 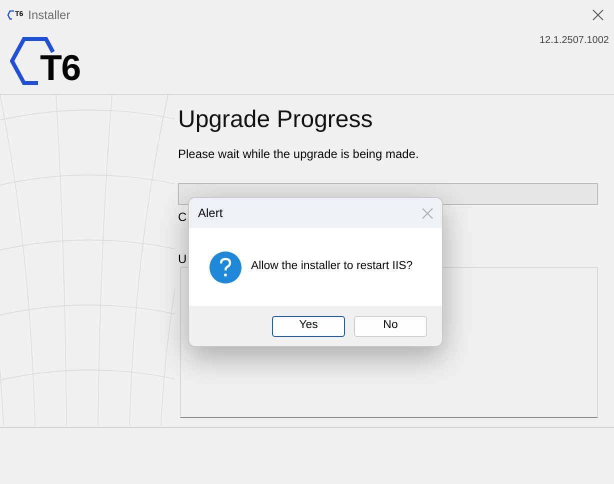 What do you see at coordinates (598, 15) in the screenshot?
I see `close-icon` at bounding box center [598, 15].